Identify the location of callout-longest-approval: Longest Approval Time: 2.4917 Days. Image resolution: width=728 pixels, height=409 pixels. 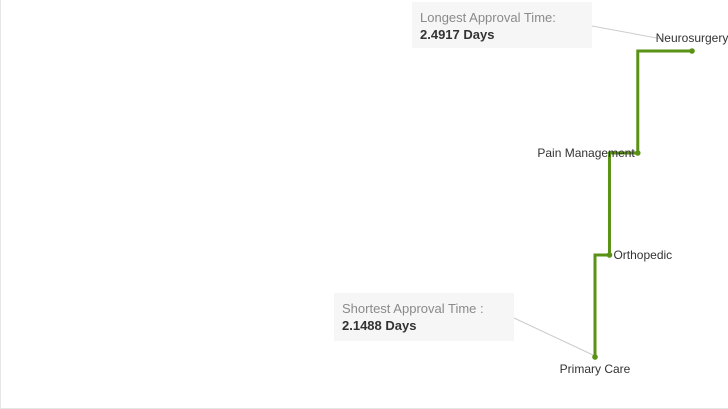
(502, 25).